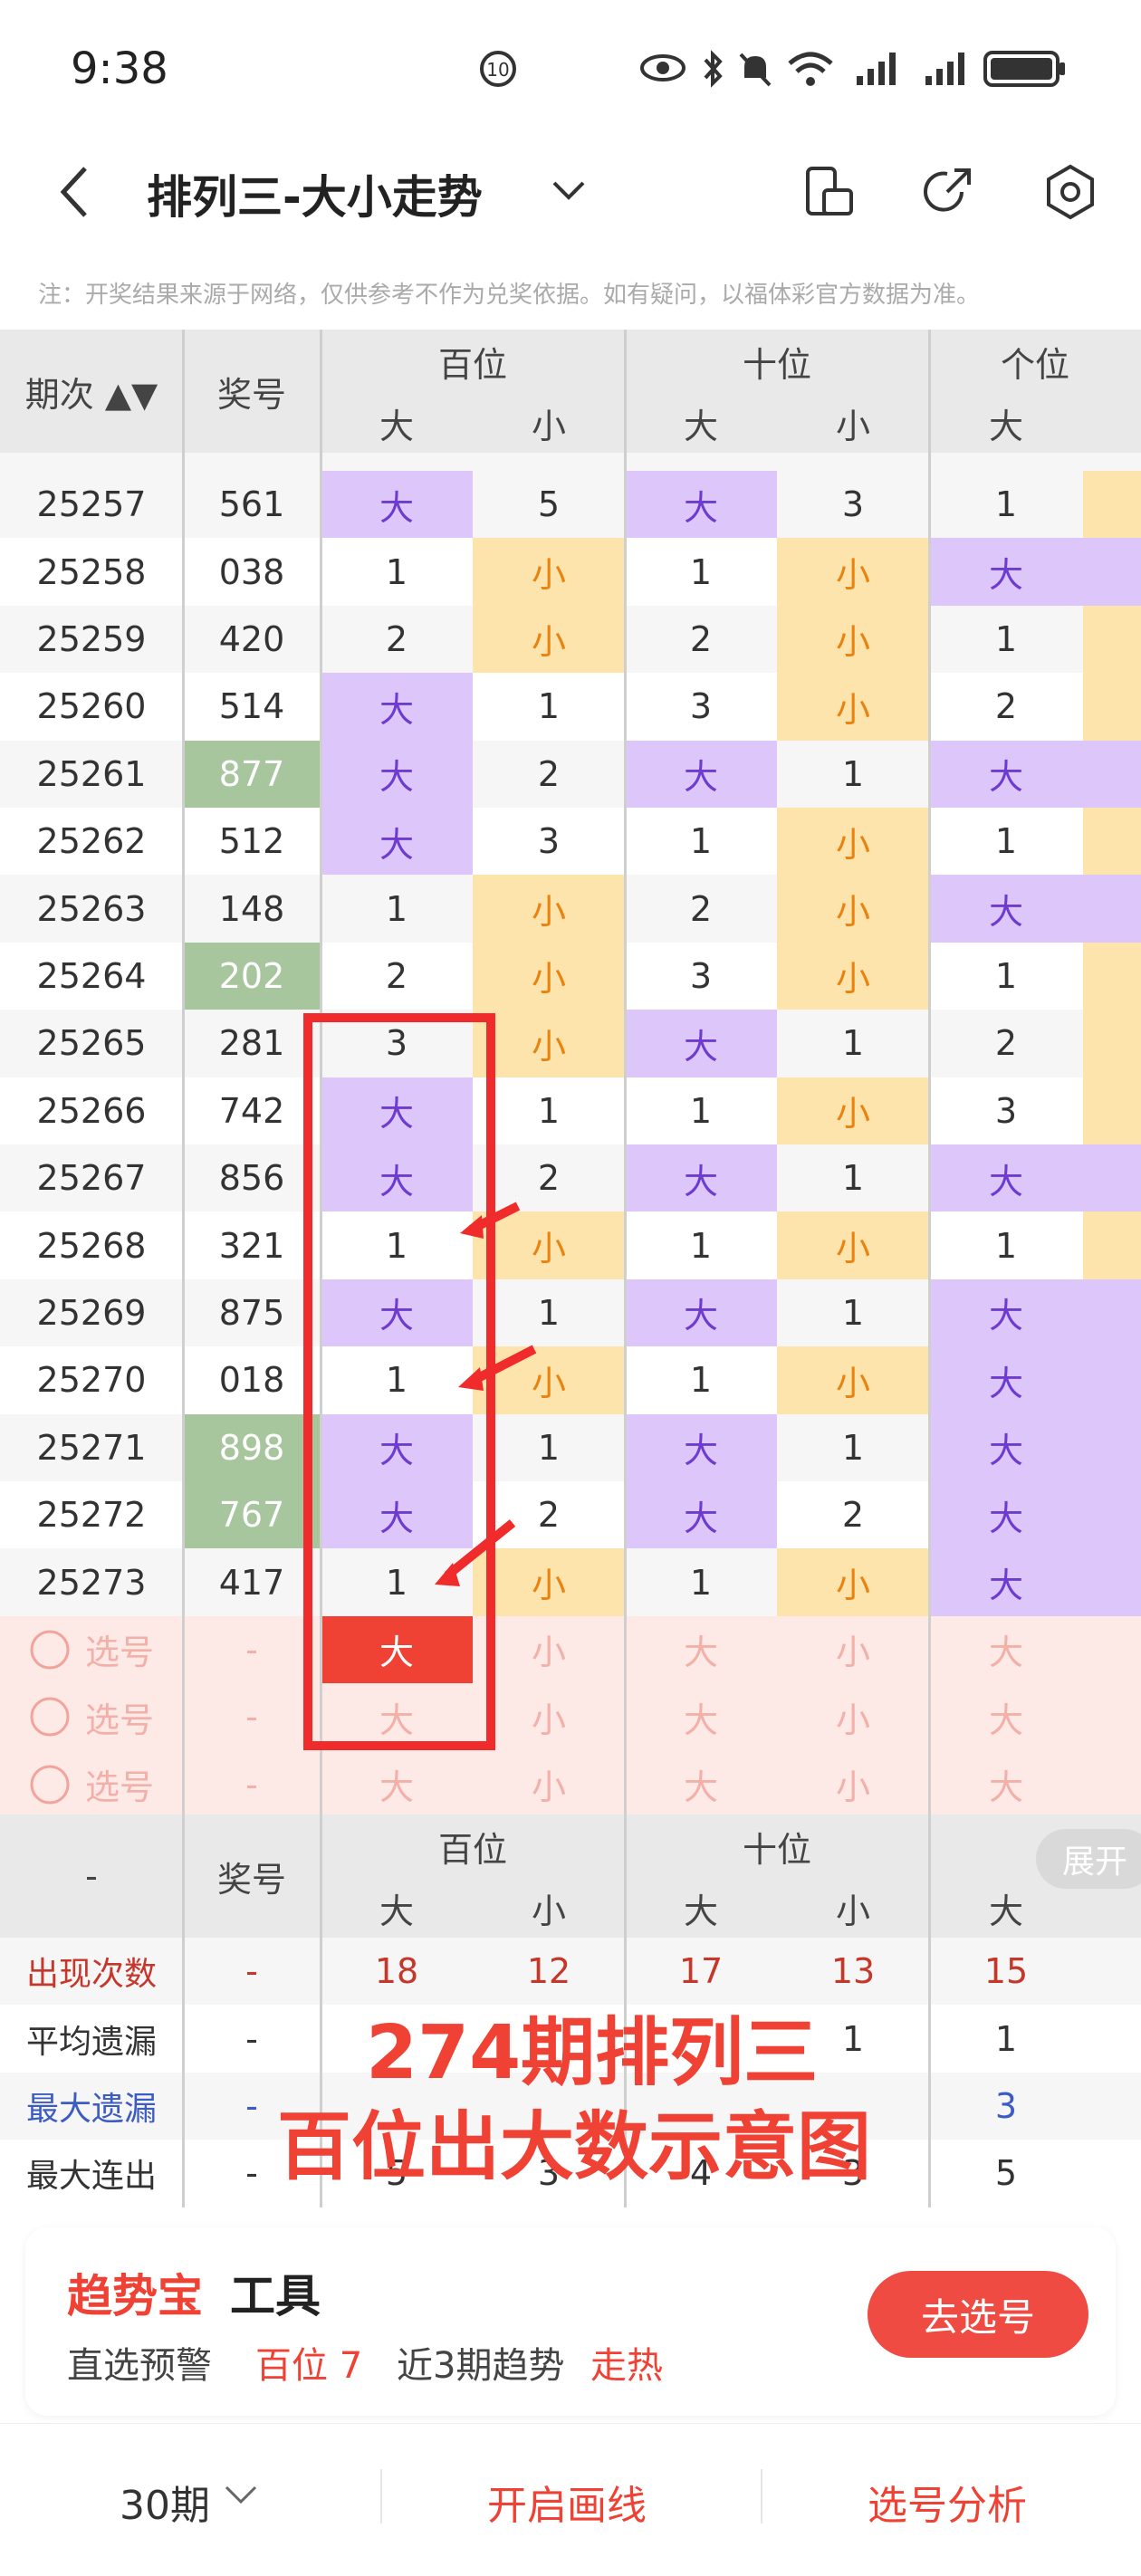  What do you see at coordinates (91, 1972) in the screenshot?
I see `stats-row-label: 出现次数` at bounding box center [91, 1972].